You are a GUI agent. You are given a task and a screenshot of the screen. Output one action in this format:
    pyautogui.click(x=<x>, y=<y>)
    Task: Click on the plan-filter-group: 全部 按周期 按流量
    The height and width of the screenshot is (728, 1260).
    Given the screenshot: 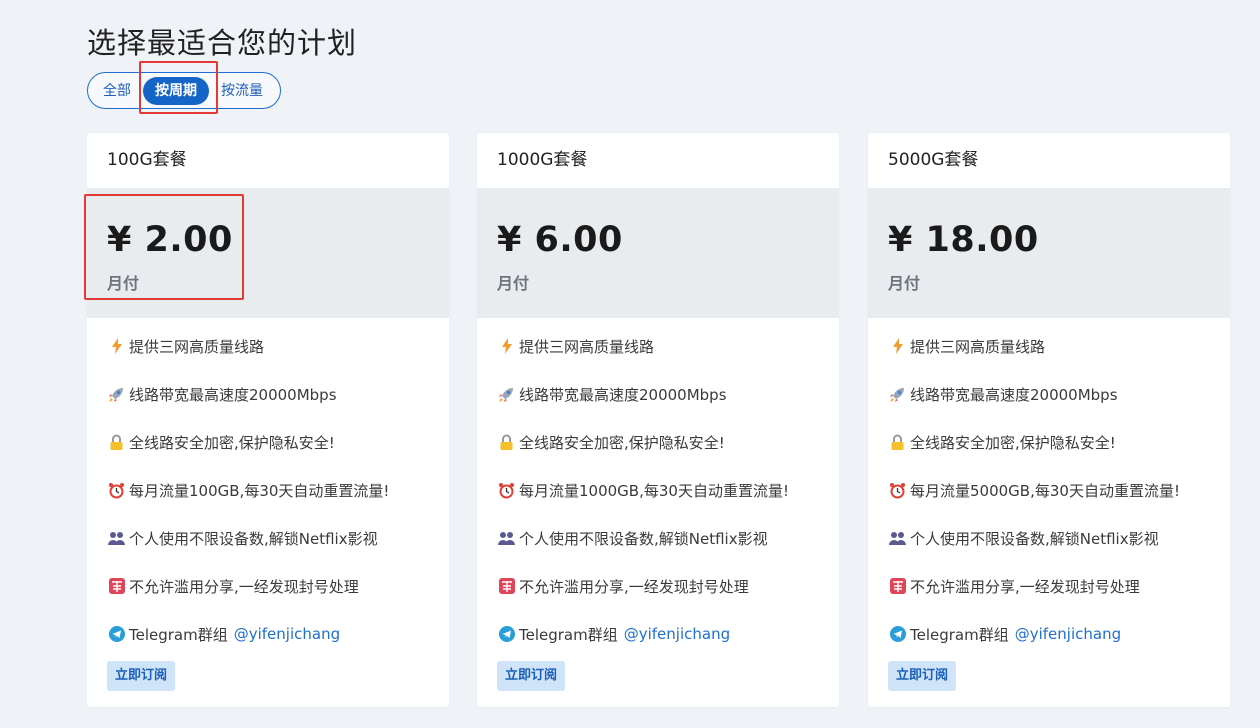 What is the action you would take?
    pyautogui.click(x=184, y=90)
    